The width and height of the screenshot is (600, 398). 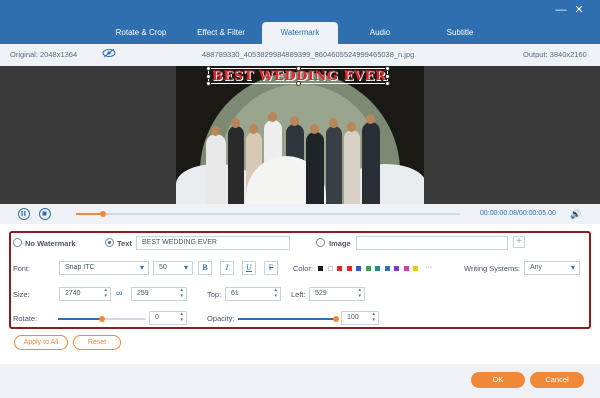 I want to click on rotate-opacity-row: Rotate: 0 Opacity: 100, so click(x=300, y=319).